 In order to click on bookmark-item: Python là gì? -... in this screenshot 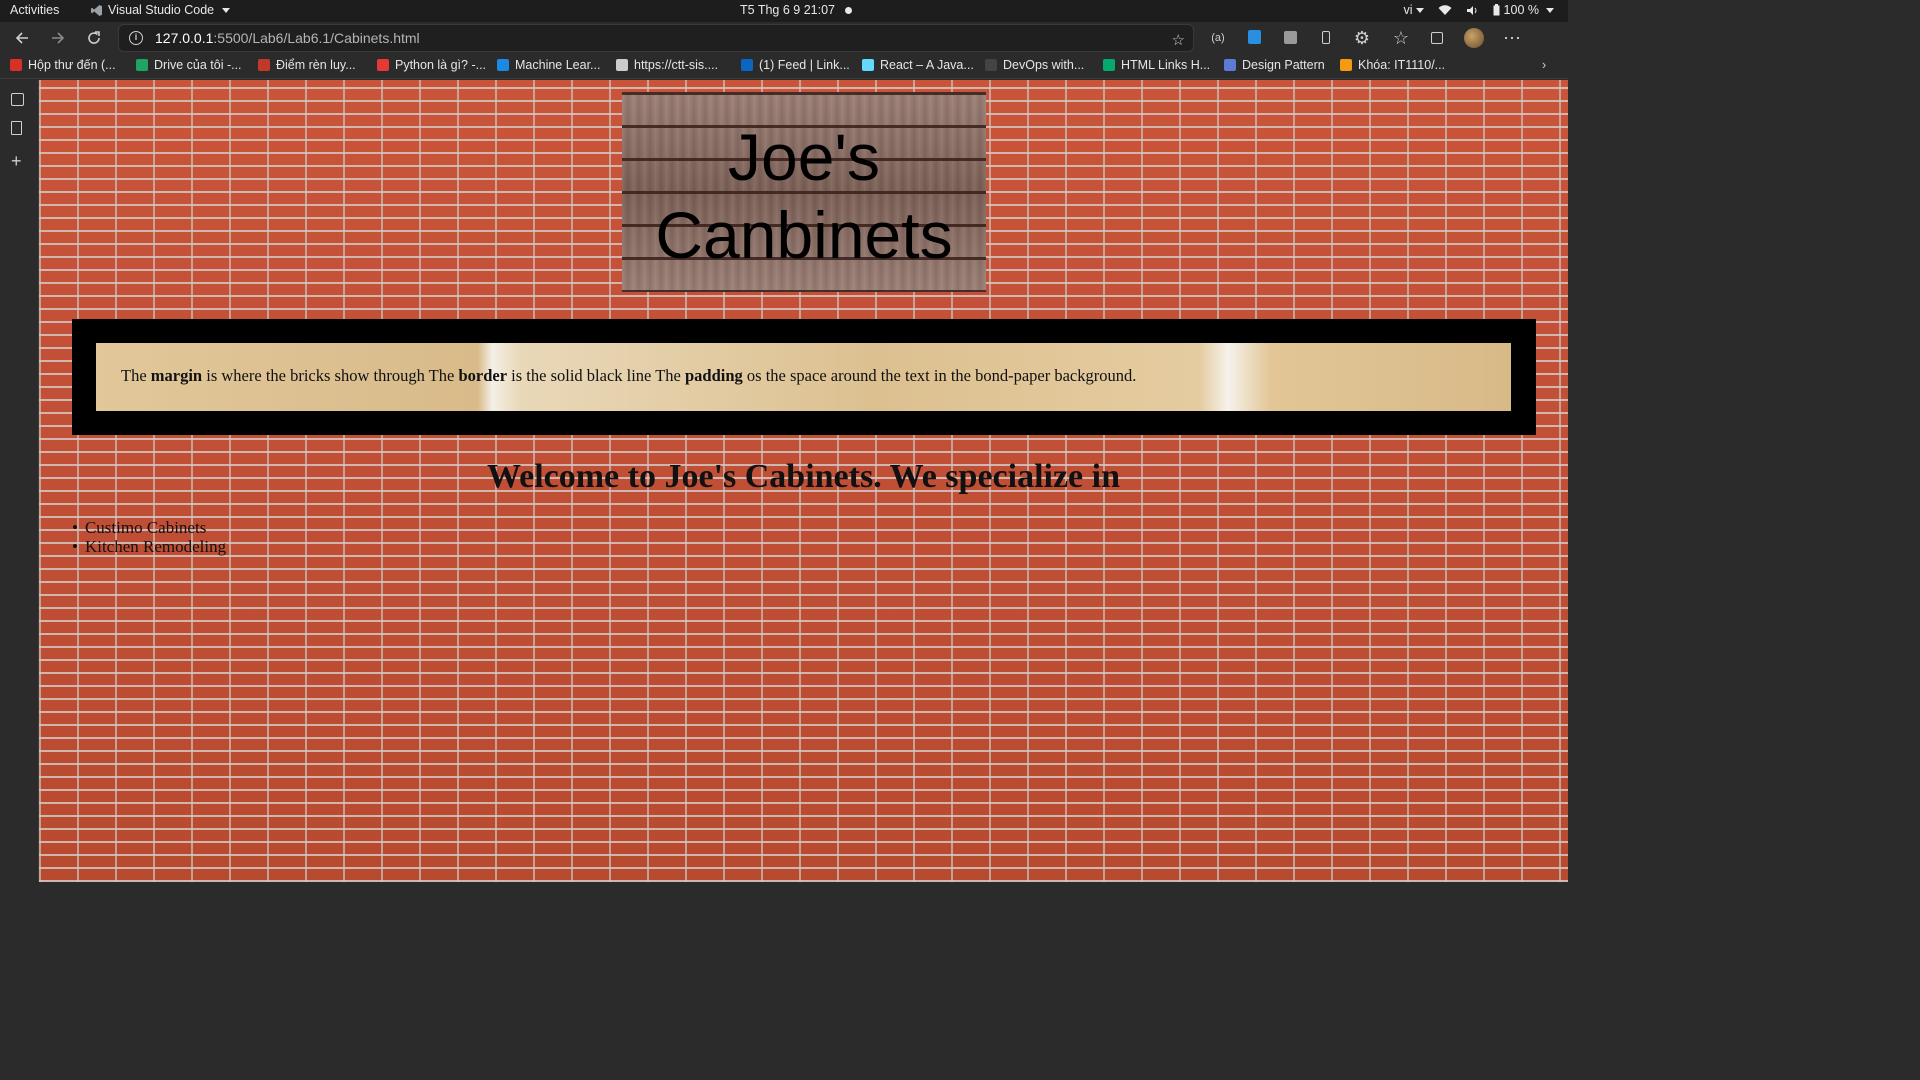, I will do `click(431, 65)`.